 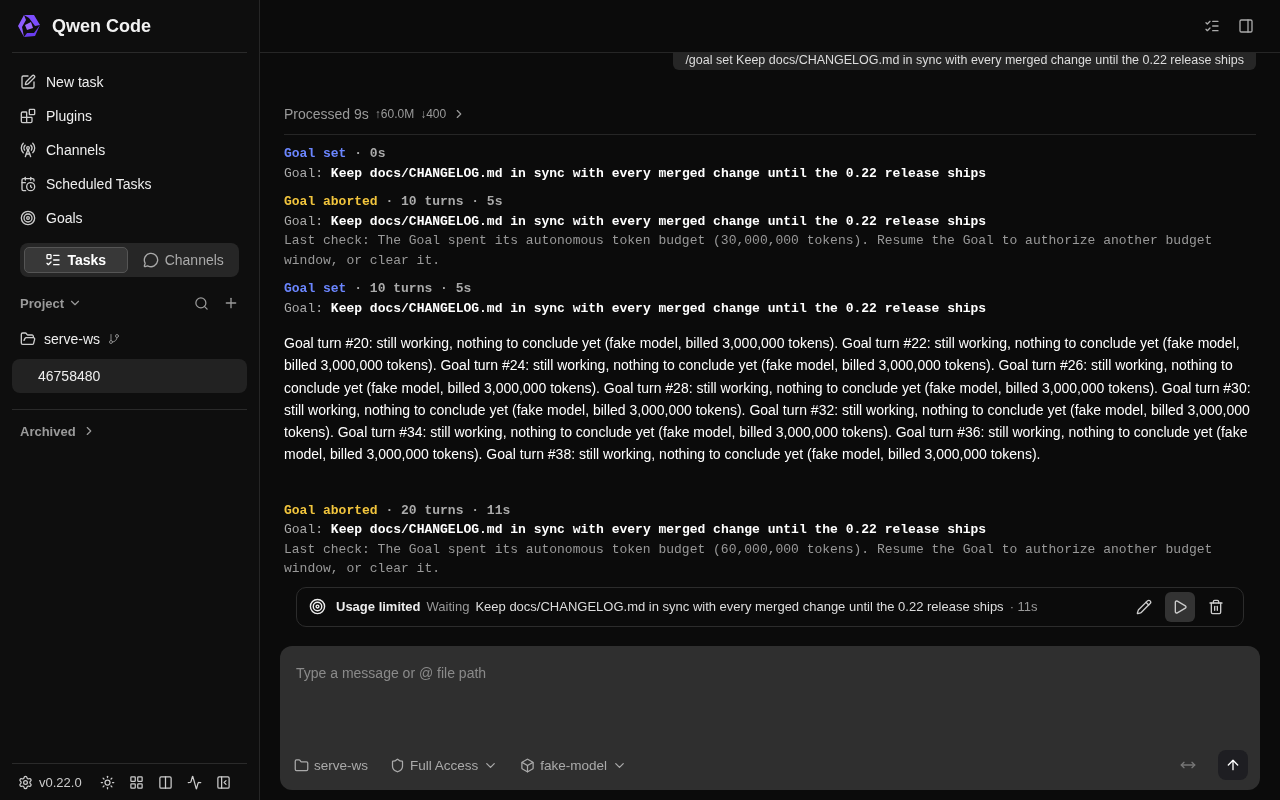 I want to click on user-message: /goal set Keep docs/CHANGELOG.md in sync with every merged change until the 0.22 release ships, so click(x=964, y=61).